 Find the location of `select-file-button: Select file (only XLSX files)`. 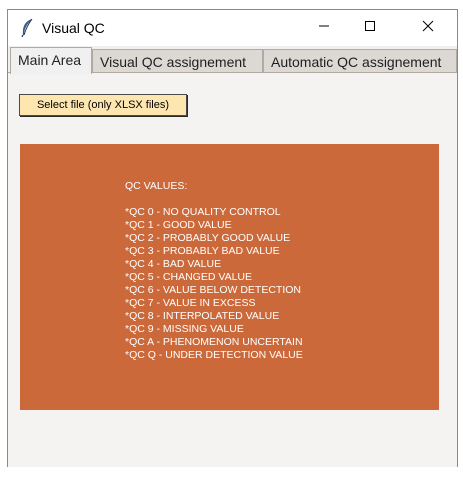

select-file-button: Select file (only XLSX files) is located at coordinates (103, 105).